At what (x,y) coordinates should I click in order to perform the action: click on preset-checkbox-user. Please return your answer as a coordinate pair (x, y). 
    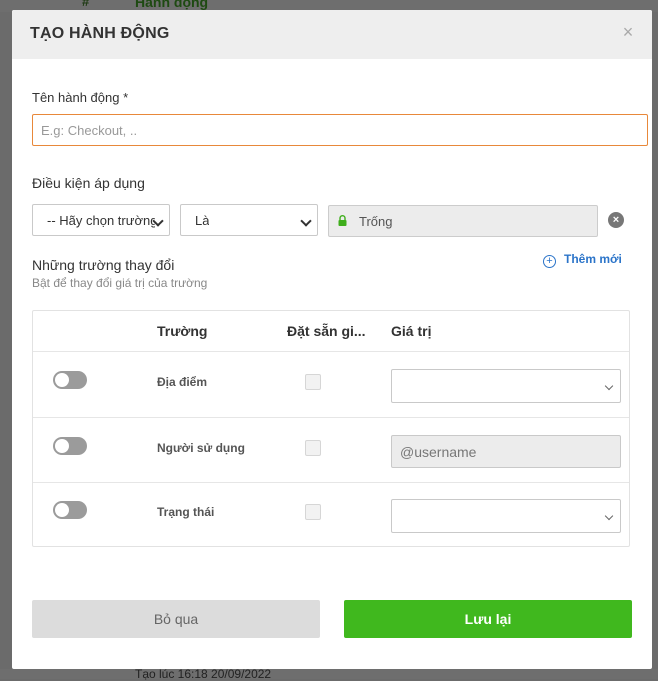
    Looking at the image, I should click on (313, 448).